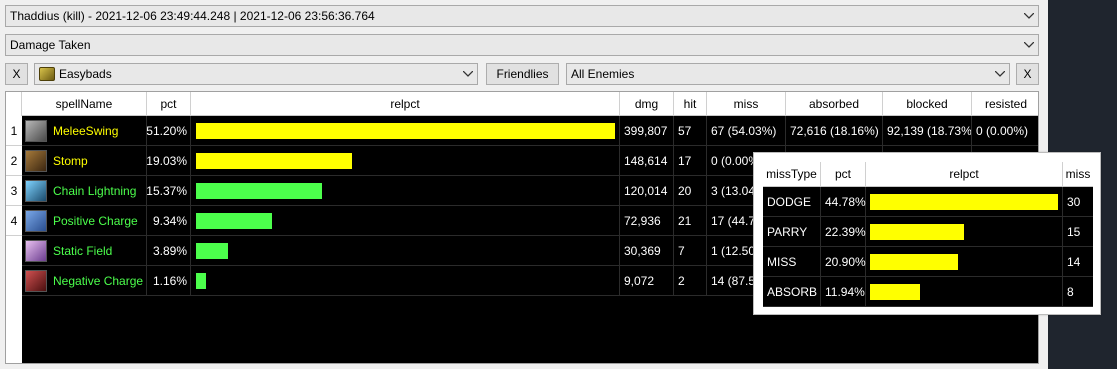 This screenshot has width=1117, height=369. Describe the element at coordinates (36, 250) in the screenshot. I see `static-field-icon` at that location.